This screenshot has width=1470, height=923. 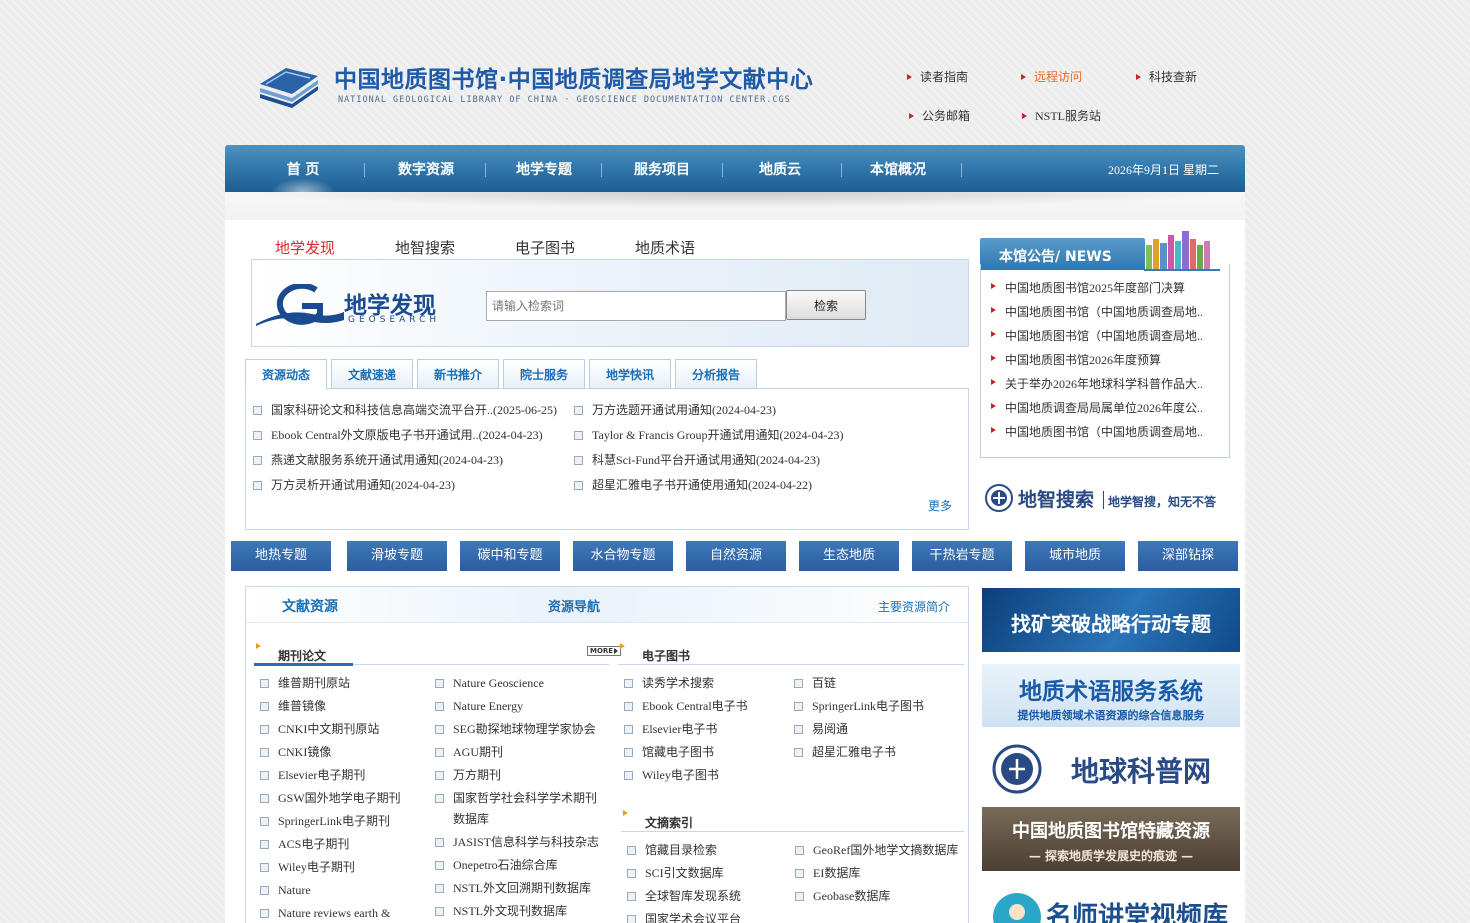 I want to click on list-item: 读秀学术搜索, so click(x=669, y=683).